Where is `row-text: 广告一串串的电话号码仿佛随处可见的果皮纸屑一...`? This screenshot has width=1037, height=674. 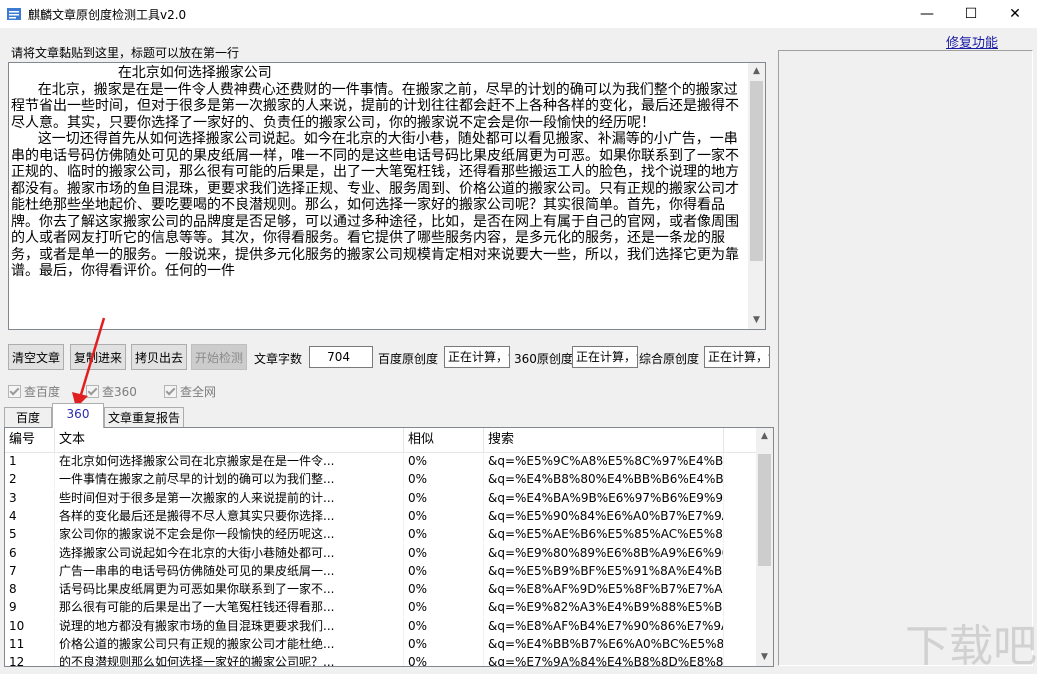
row-text: 广告一串串的电话号码仿佛随处可见的果皮纸屑一... is located at coordinates (229, 570).